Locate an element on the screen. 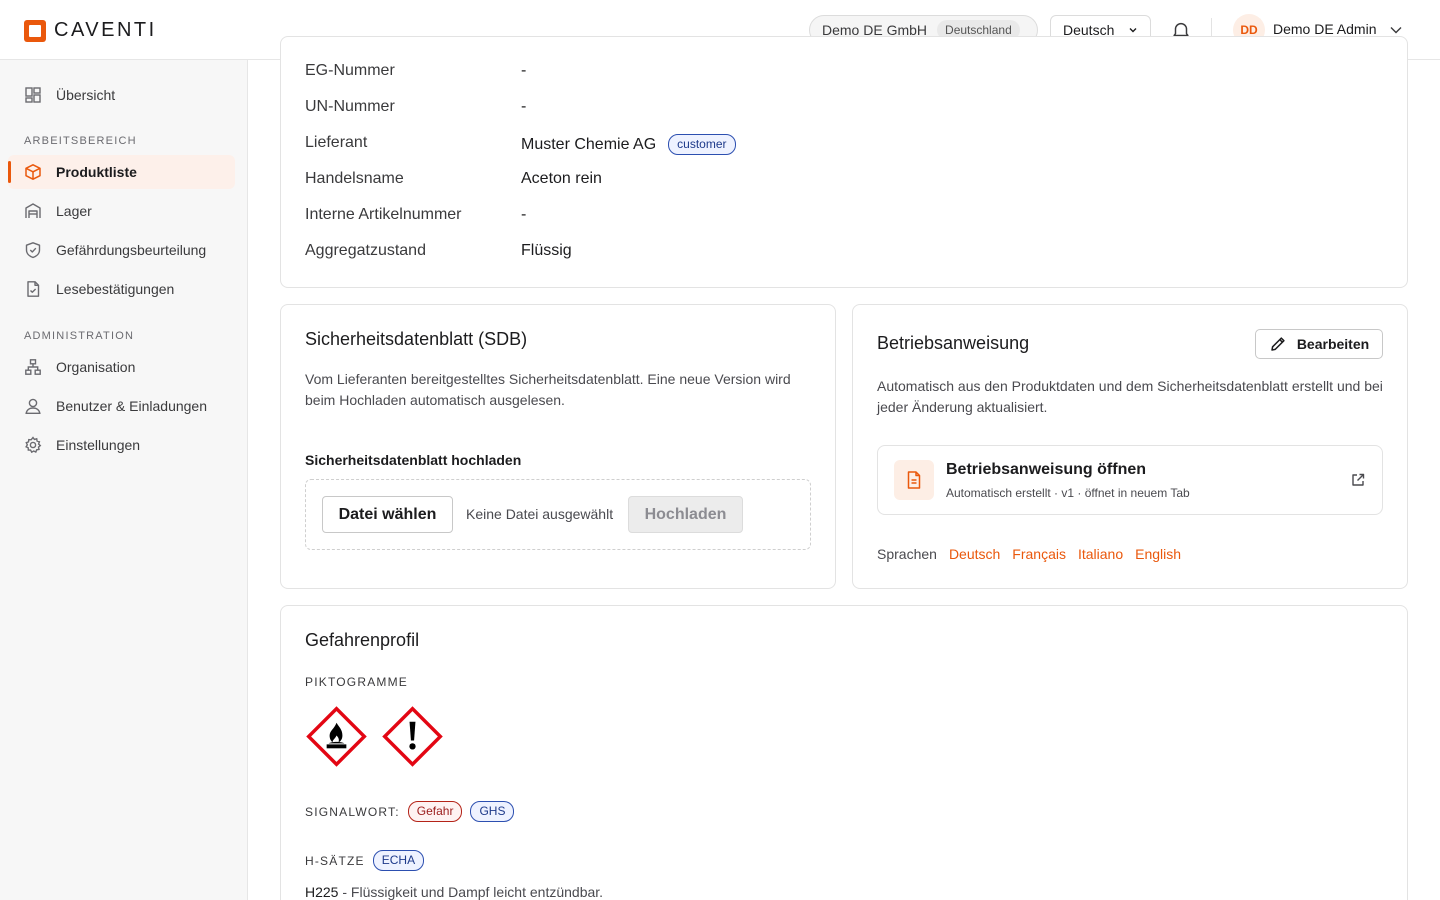 Image resolution: width=1440 pixels, height=900 pixels. detail-label: Lieferant is located at coordinates (336, 142).